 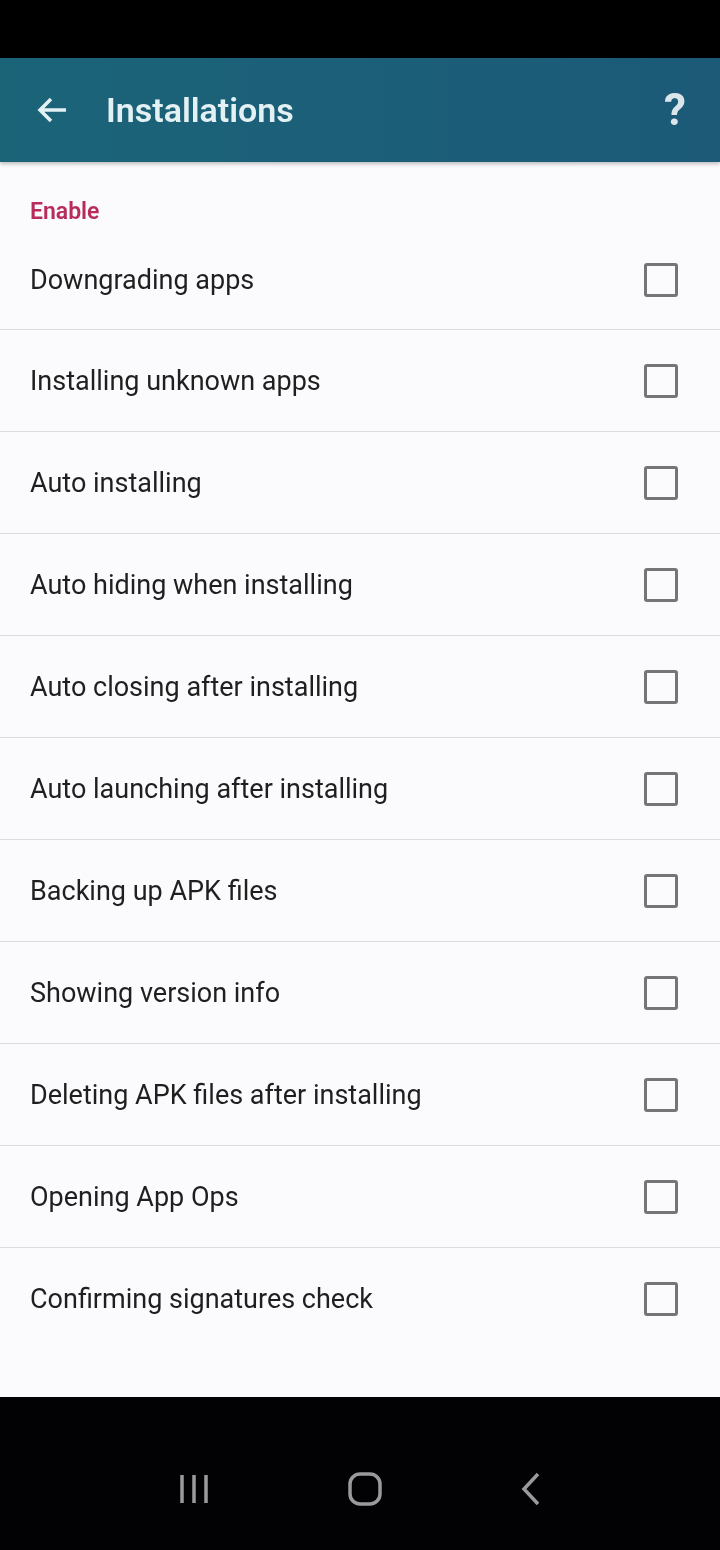 I want to click on option-label: Deleting APK files after installing, so click(x=226, y=1094).